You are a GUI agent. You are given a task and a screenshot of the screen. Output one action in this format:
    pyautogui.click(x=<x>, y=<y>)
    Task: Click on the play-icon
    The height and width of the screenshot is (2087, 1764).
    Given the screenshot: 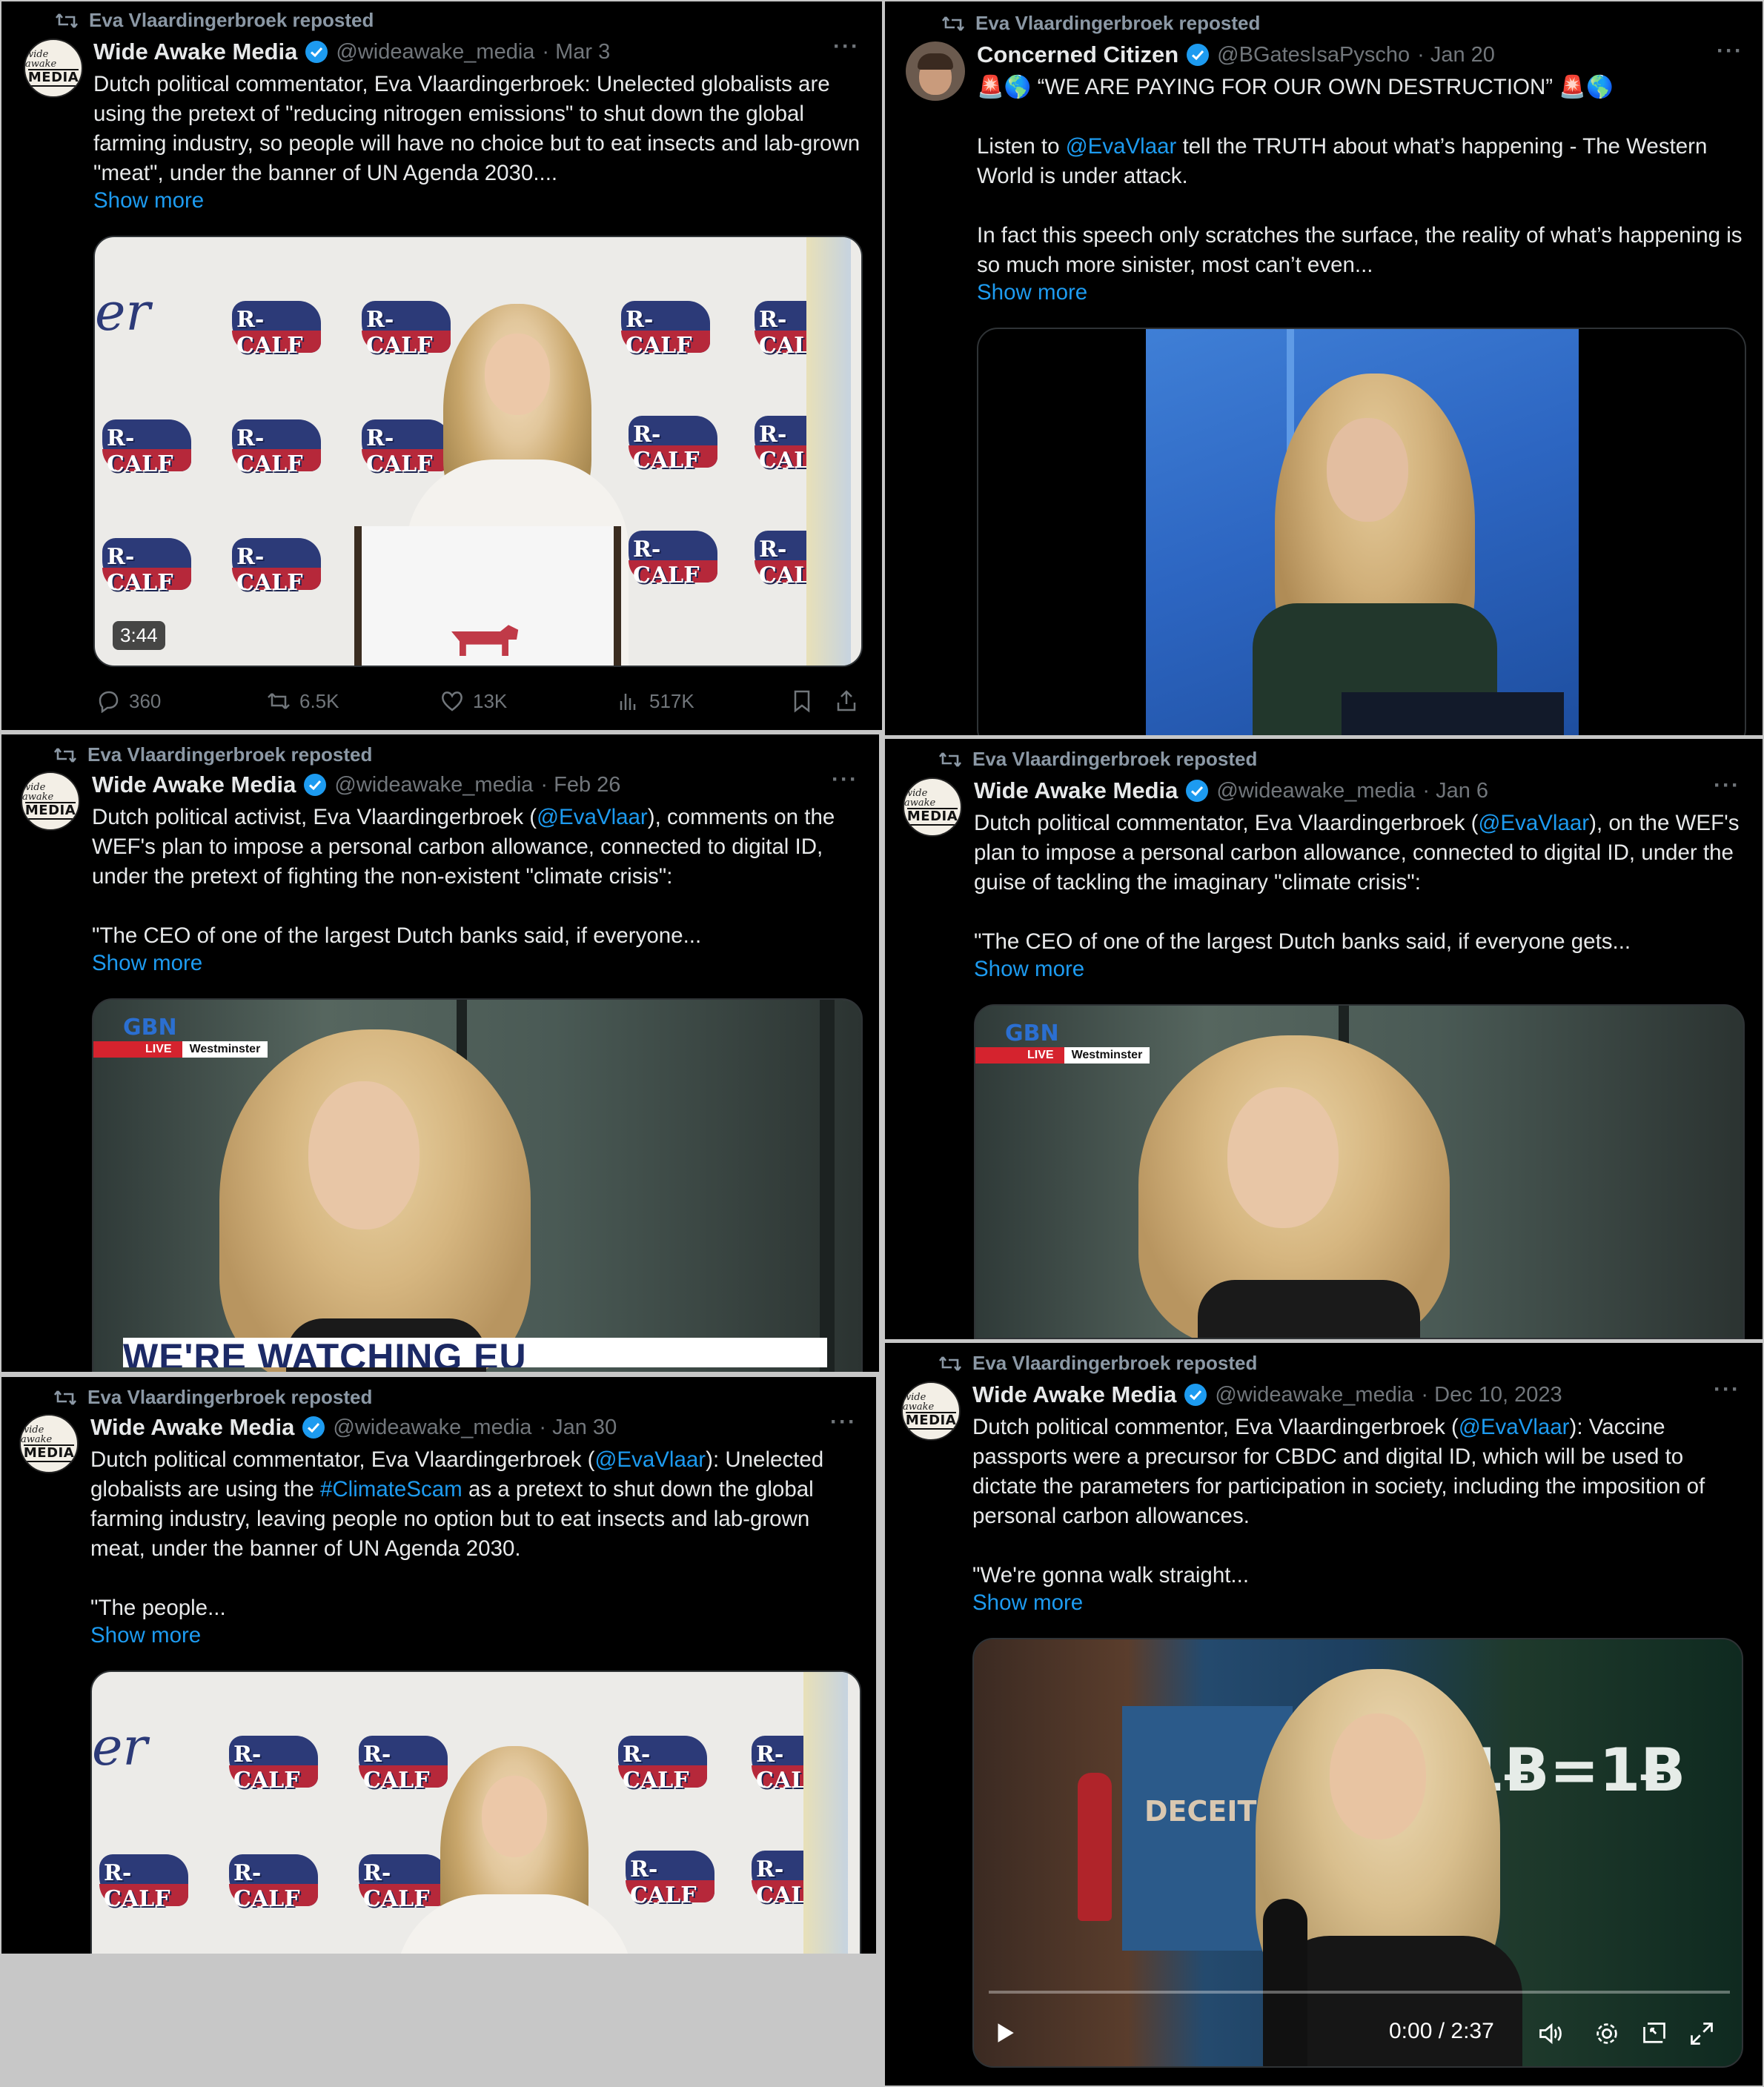 What is the action you would take?
    pyautogui.click(x=1005, y=2032)
    